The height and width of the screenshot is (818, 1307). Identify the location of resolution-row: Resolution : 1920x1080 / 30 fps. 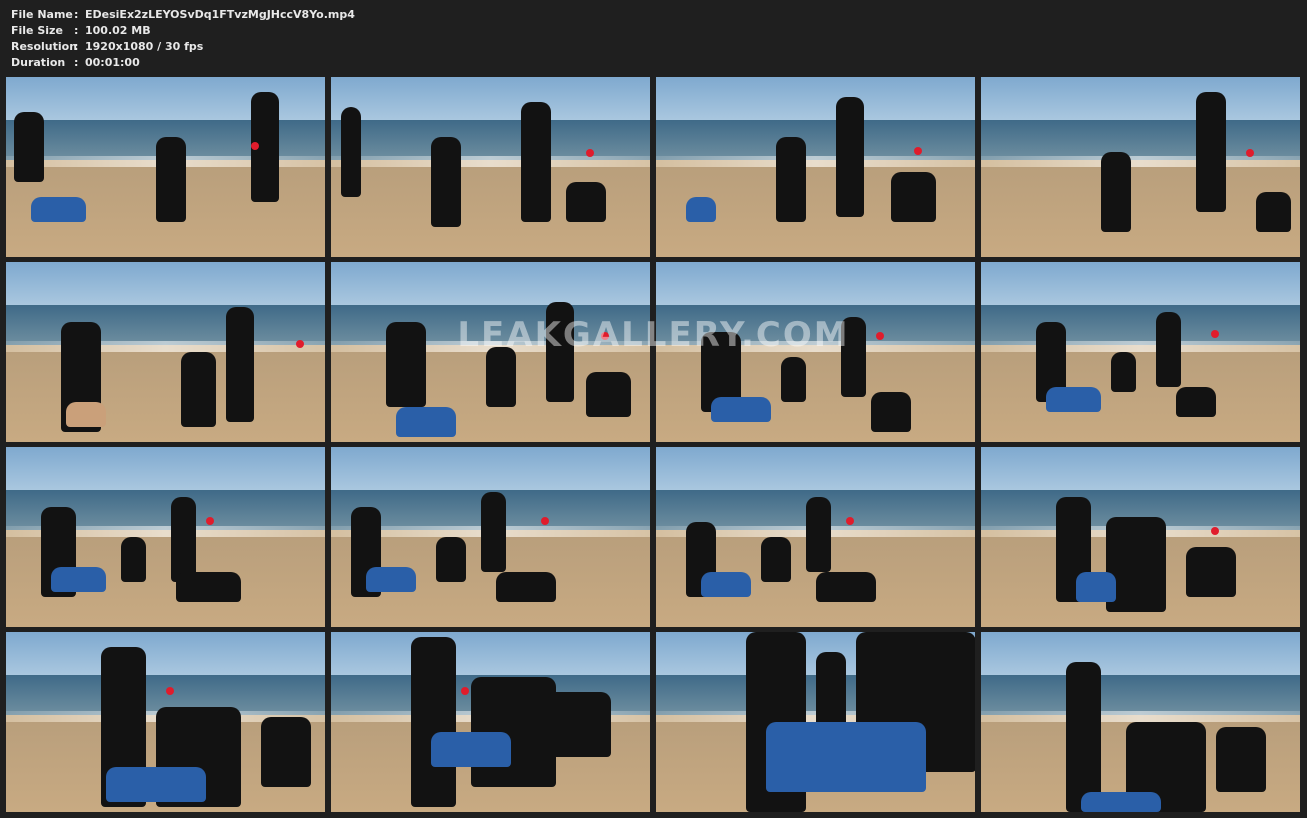
(183, 47).